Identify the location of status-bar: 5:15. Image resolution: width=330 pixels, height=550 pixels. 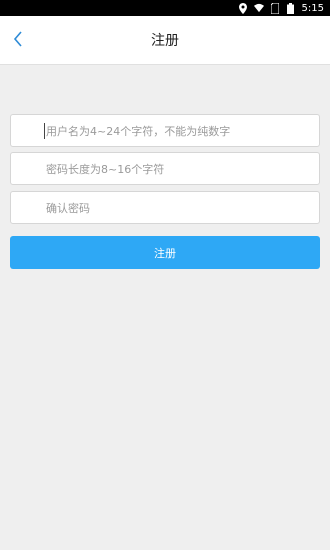
(165, 8).